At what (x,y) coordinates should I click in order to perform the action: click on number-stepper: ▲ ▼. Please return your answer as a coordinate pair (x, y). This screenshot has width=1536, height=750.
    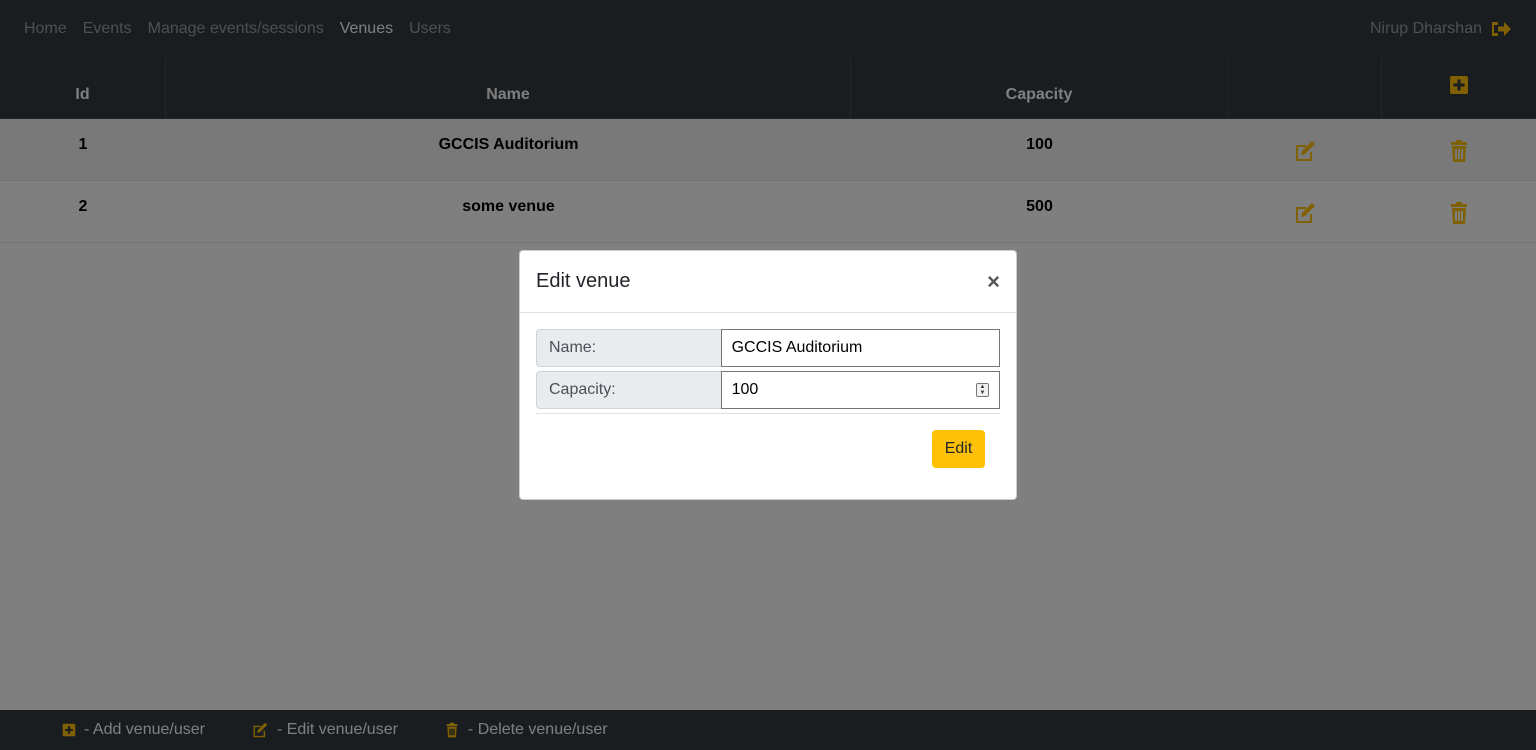
    Looking at the image, I should click on (982, 390).